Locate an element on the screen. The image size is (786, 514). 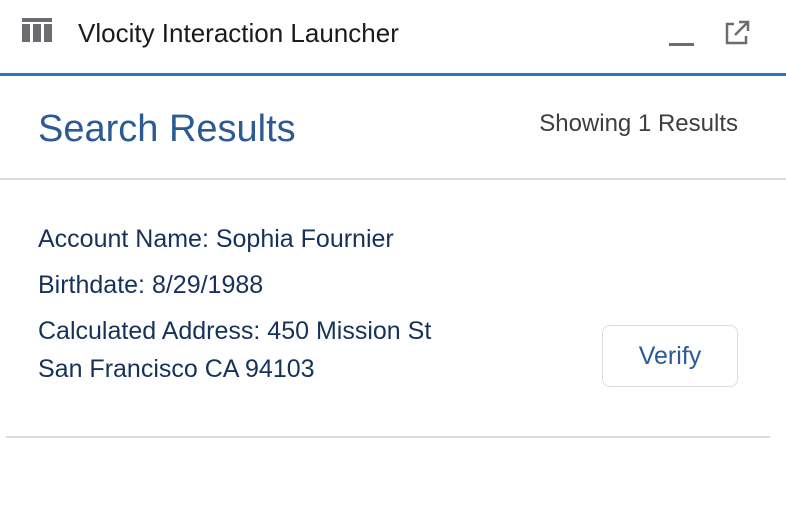
page-title: Search Results is located at coordinates (167, 129).